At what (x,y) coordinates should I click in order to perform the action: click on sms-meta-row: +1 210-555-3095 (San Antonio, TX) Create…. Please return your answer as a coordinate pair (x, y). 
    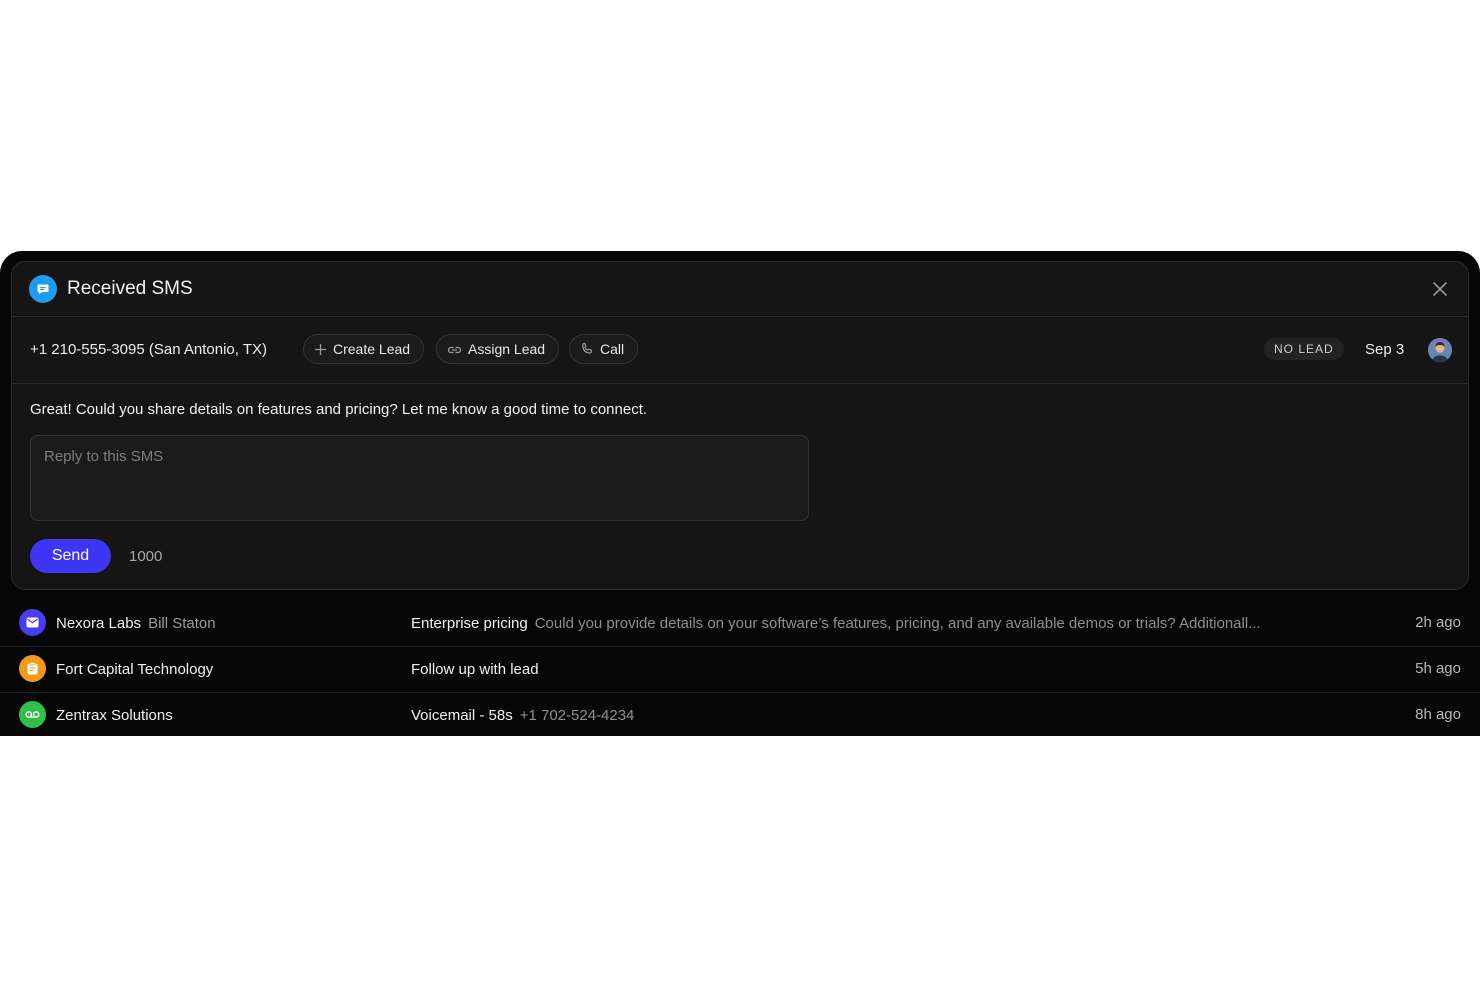
    Looking at the image, I should click on (740, 350).